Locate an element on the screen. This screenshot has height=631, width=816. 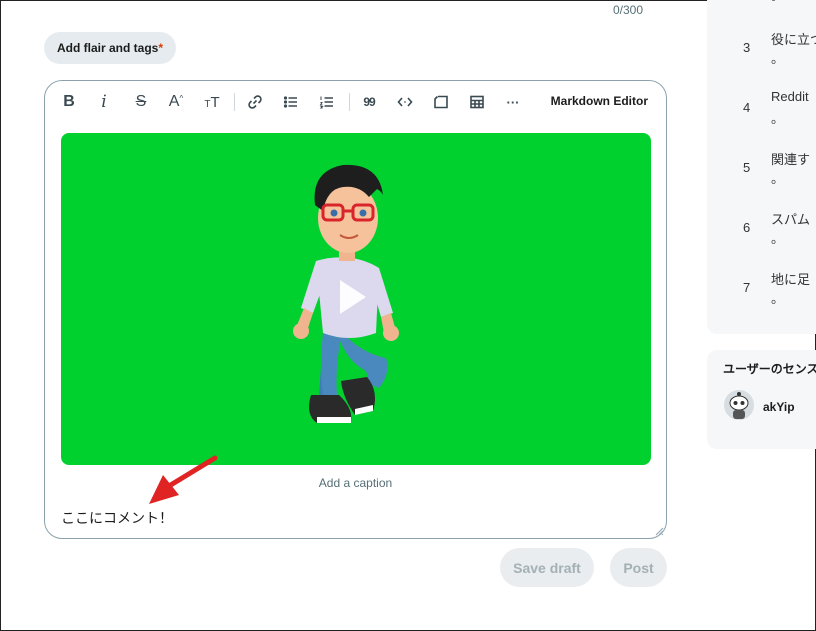
heading-button: TT is located at coordinates (212, 102).